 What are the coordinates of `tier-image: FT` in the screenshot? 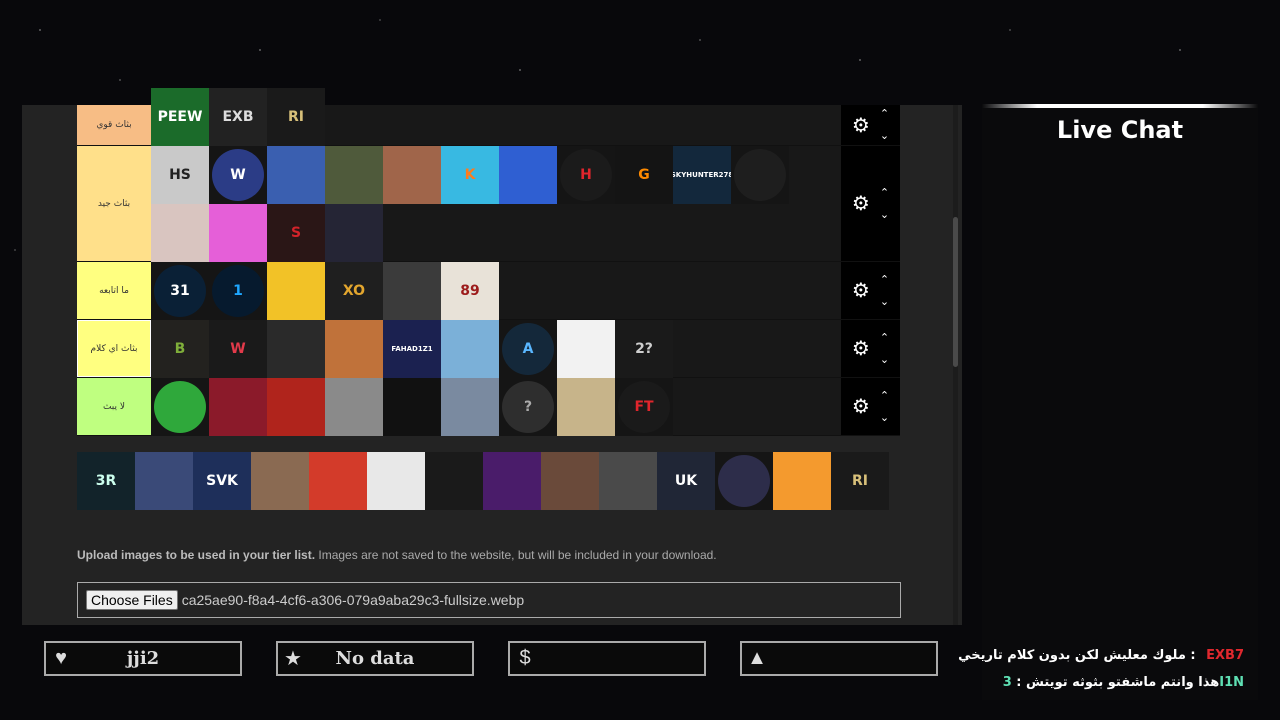 It's located at (644, 407).